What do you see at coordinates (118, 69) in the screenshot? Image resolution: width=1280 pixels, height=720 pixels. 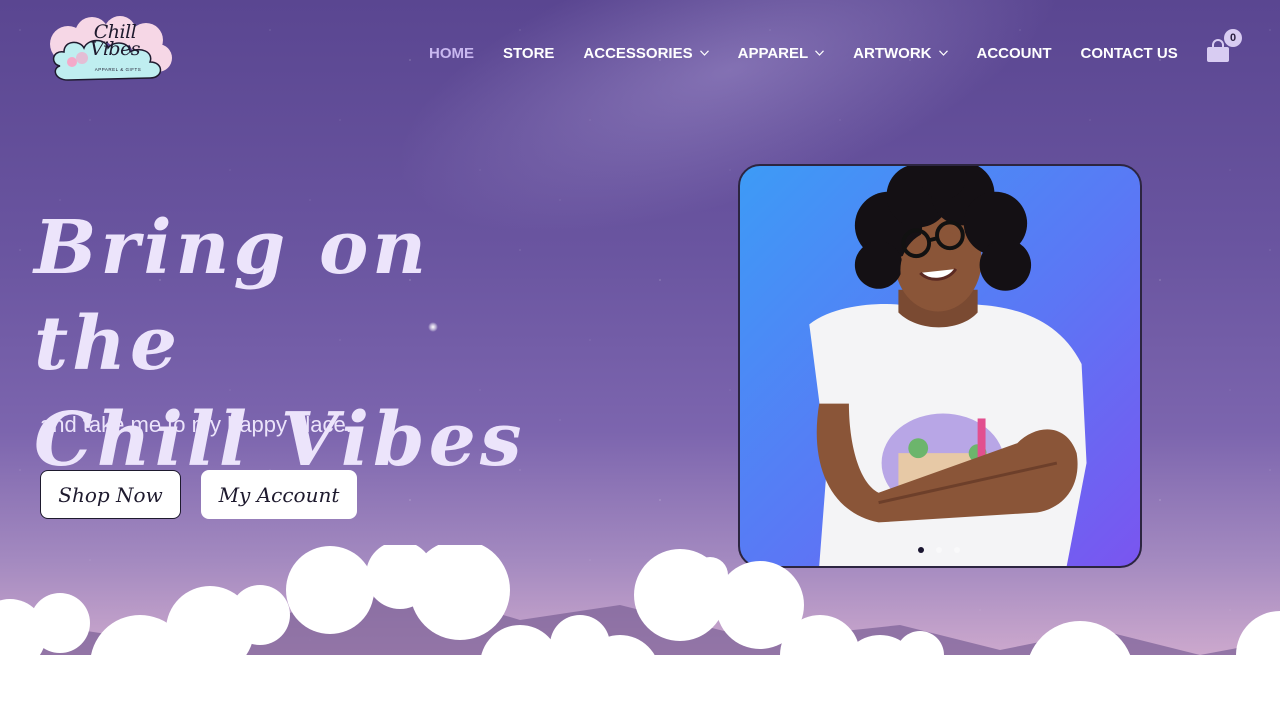 I see `logo-subtitle: APPAREL & GIFTS` at bounding box center [118, 69].